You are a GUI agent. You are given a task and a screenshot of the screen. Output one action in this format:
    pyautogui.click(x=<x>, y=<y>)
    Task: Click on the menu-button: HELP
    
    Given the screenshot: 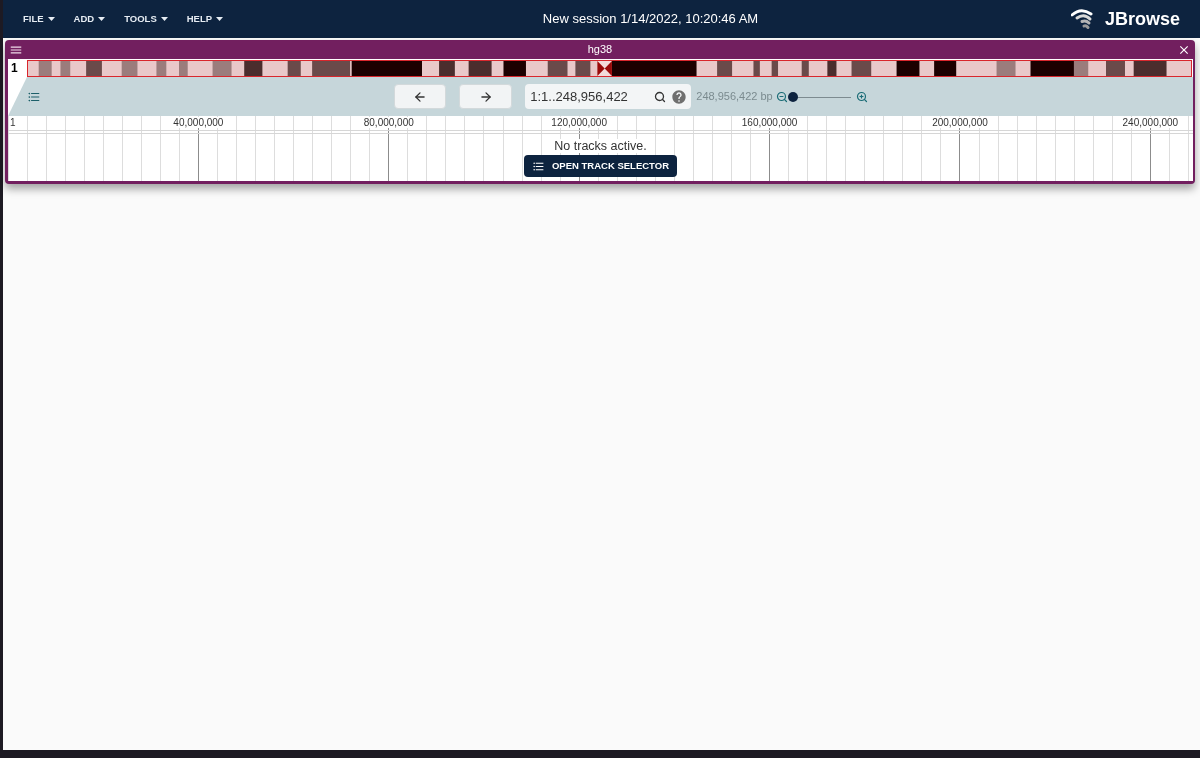 What is the action you would take?
    pyautogui.click(x=205, y=19)
    